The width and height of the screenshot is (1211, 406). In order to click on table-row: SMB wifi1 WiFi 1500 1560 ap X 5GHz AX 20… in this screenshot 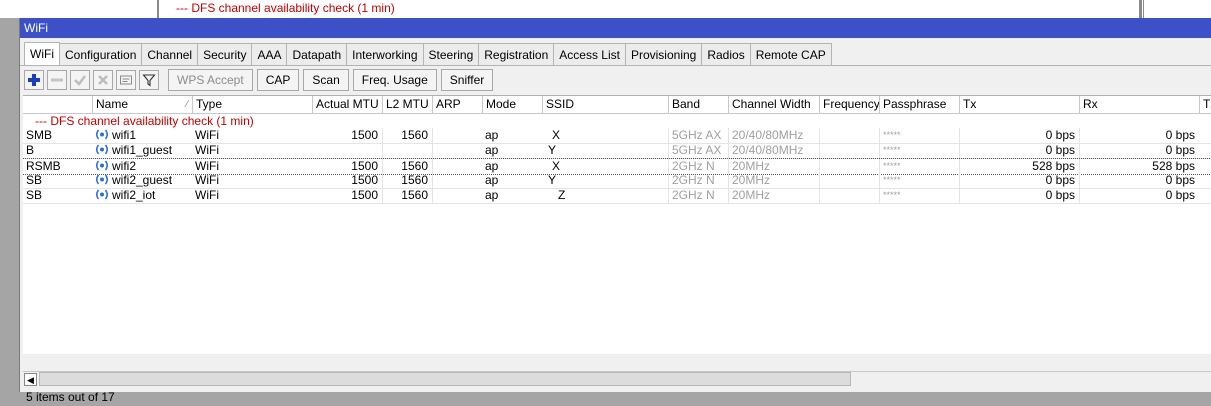, I will do `click(617, 136)`.